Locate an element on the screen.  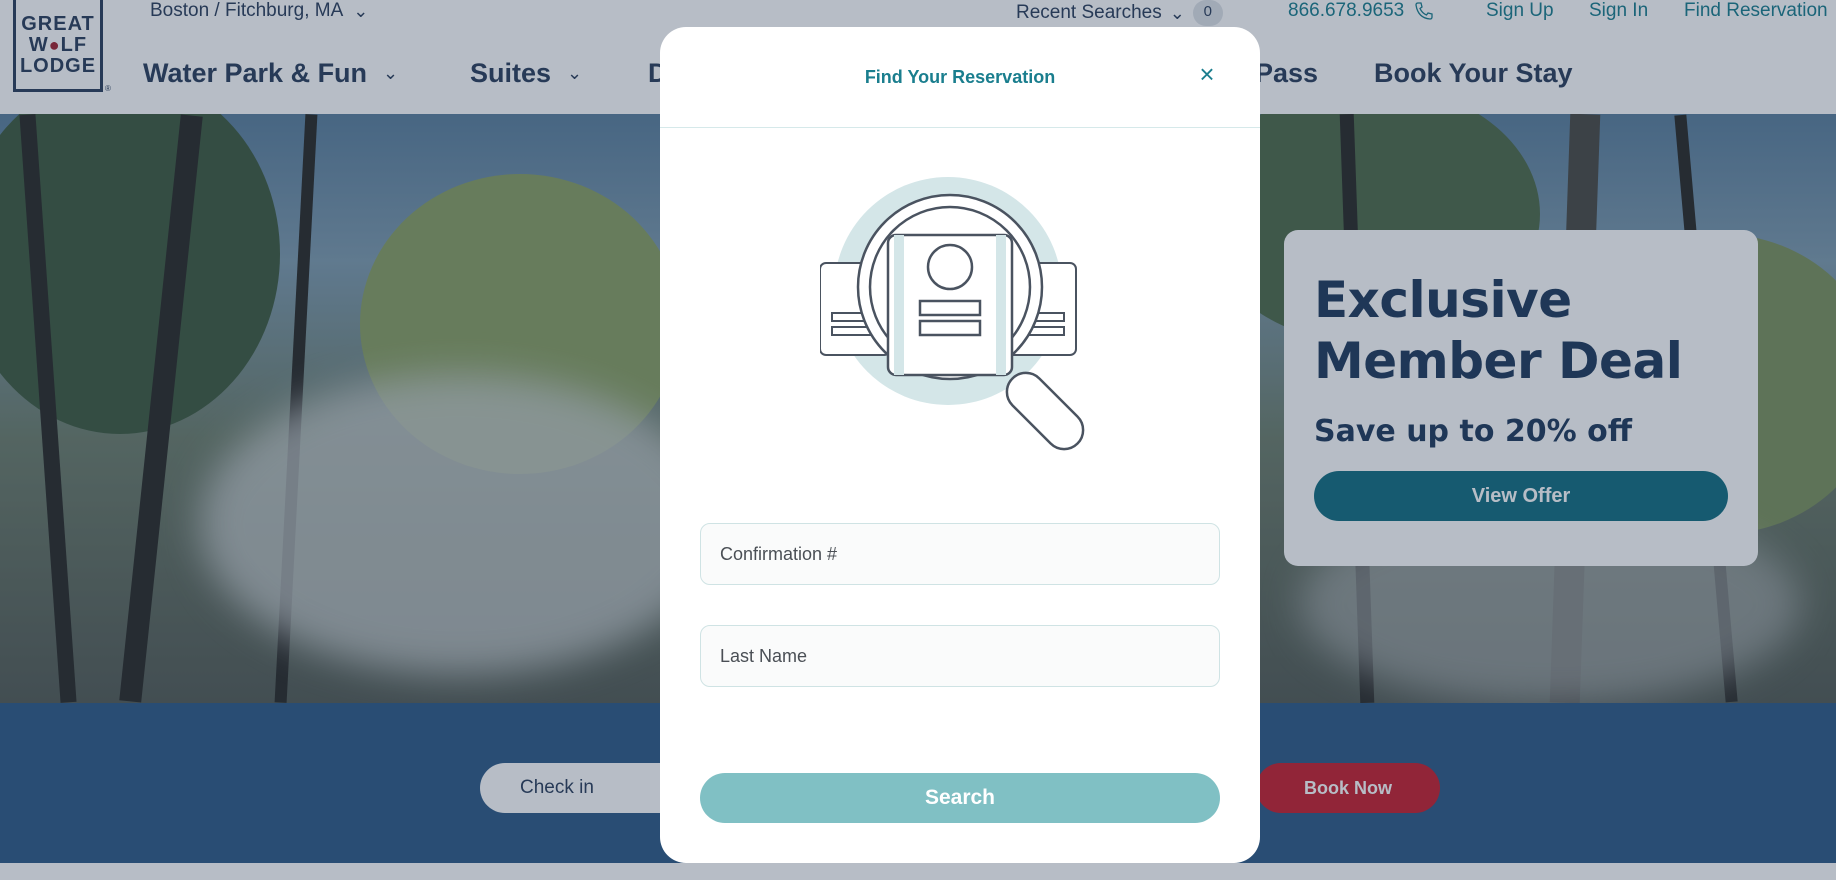
modal-title: Find Your Reservation is located at coordinates (960, 77).